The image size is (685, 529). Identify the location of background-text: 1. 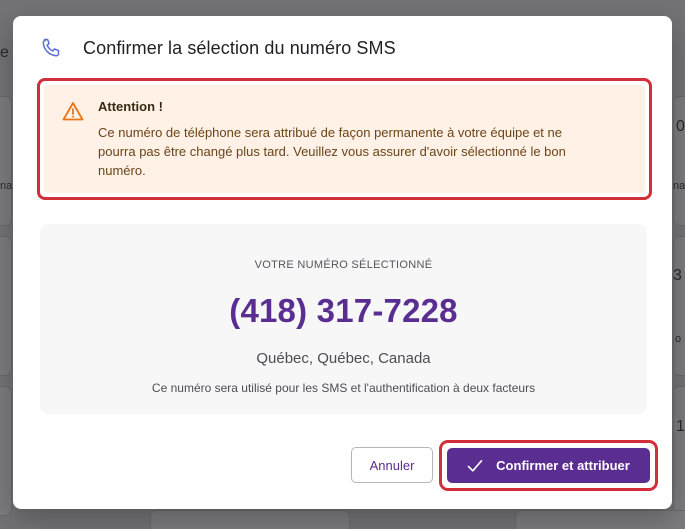
(680, 426).